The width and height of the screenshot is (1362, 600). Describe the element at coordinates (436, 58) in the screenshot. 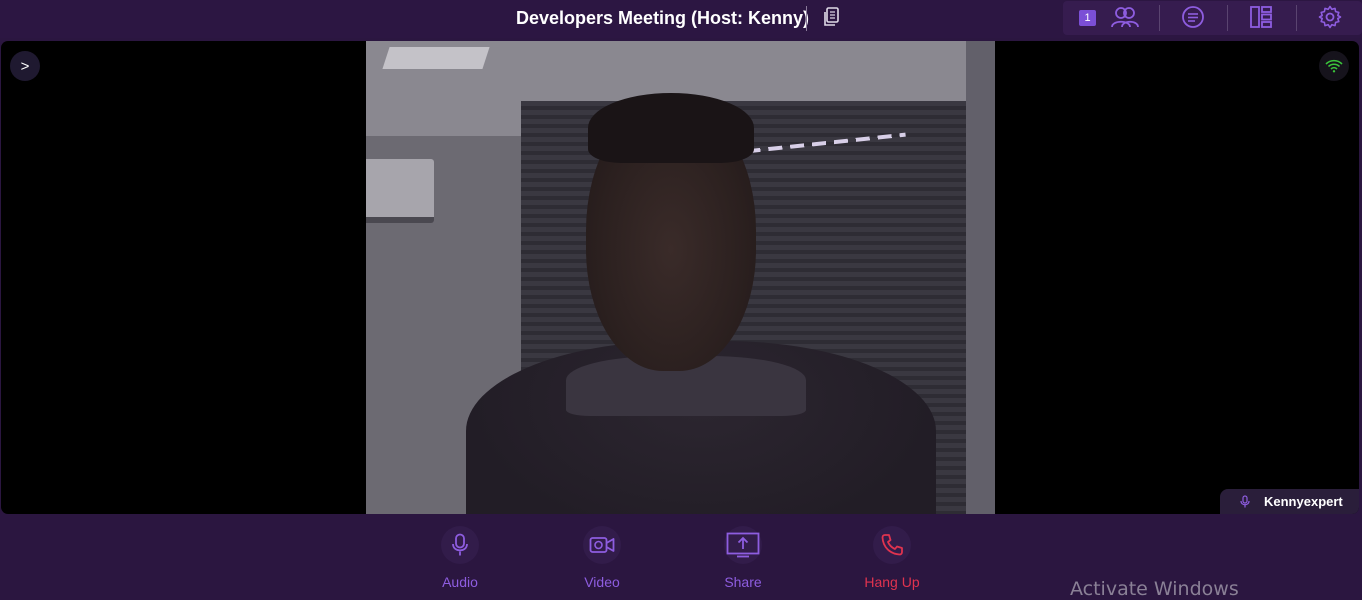

I see `video-ceiling-light` at that location.